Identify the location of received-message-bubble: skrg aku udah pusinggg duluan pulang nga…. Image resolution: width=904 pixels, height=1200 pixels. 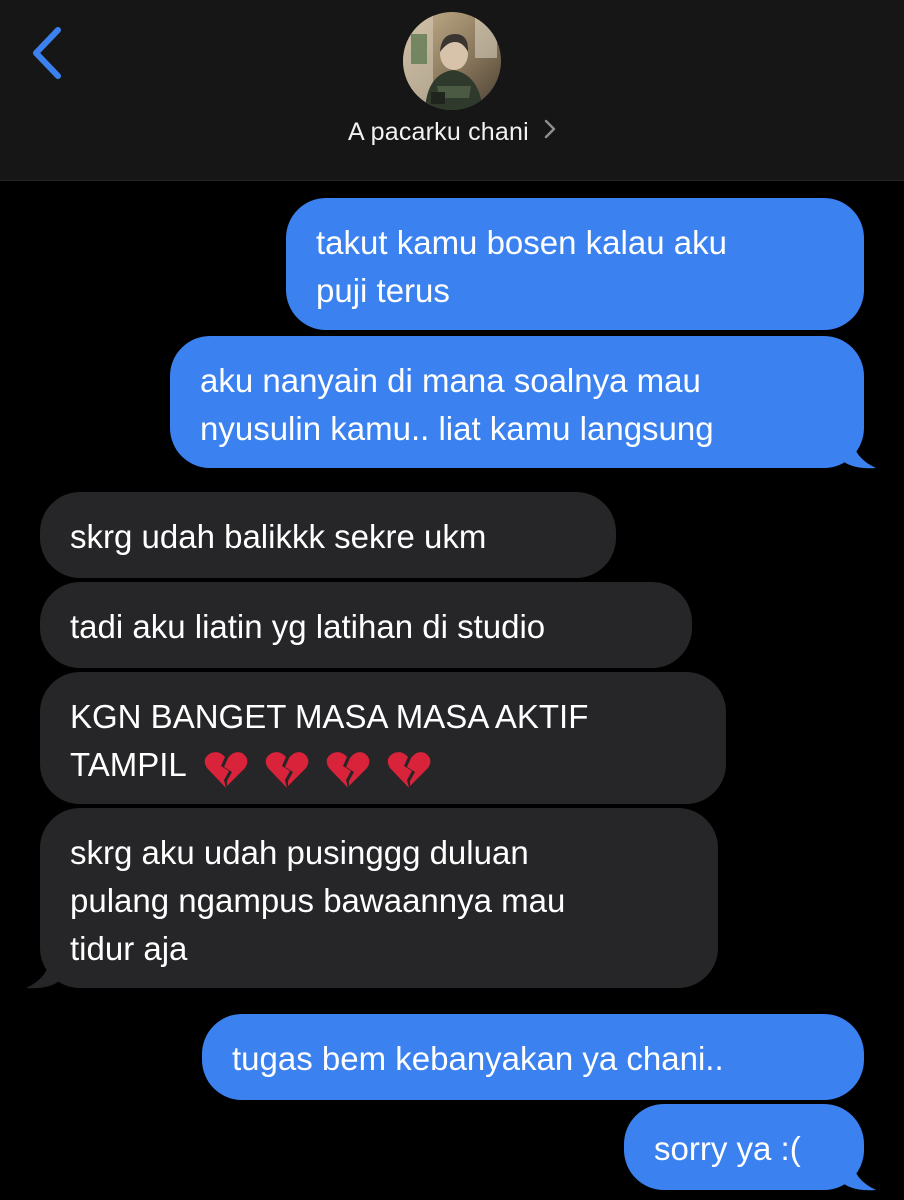
(379, 898).